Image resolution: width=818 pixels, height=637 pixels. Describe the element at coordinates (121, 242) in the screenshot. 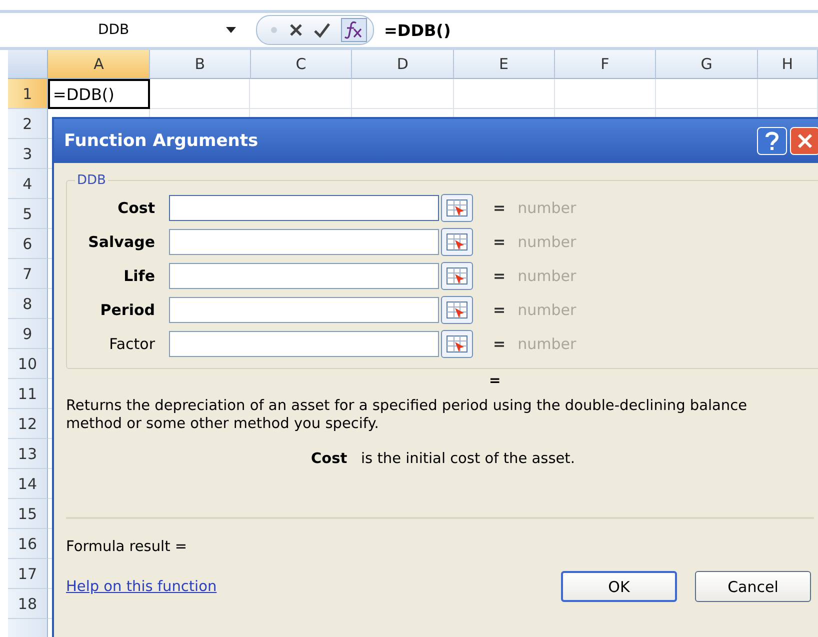

I see `argument-label: Salvage` at that location.